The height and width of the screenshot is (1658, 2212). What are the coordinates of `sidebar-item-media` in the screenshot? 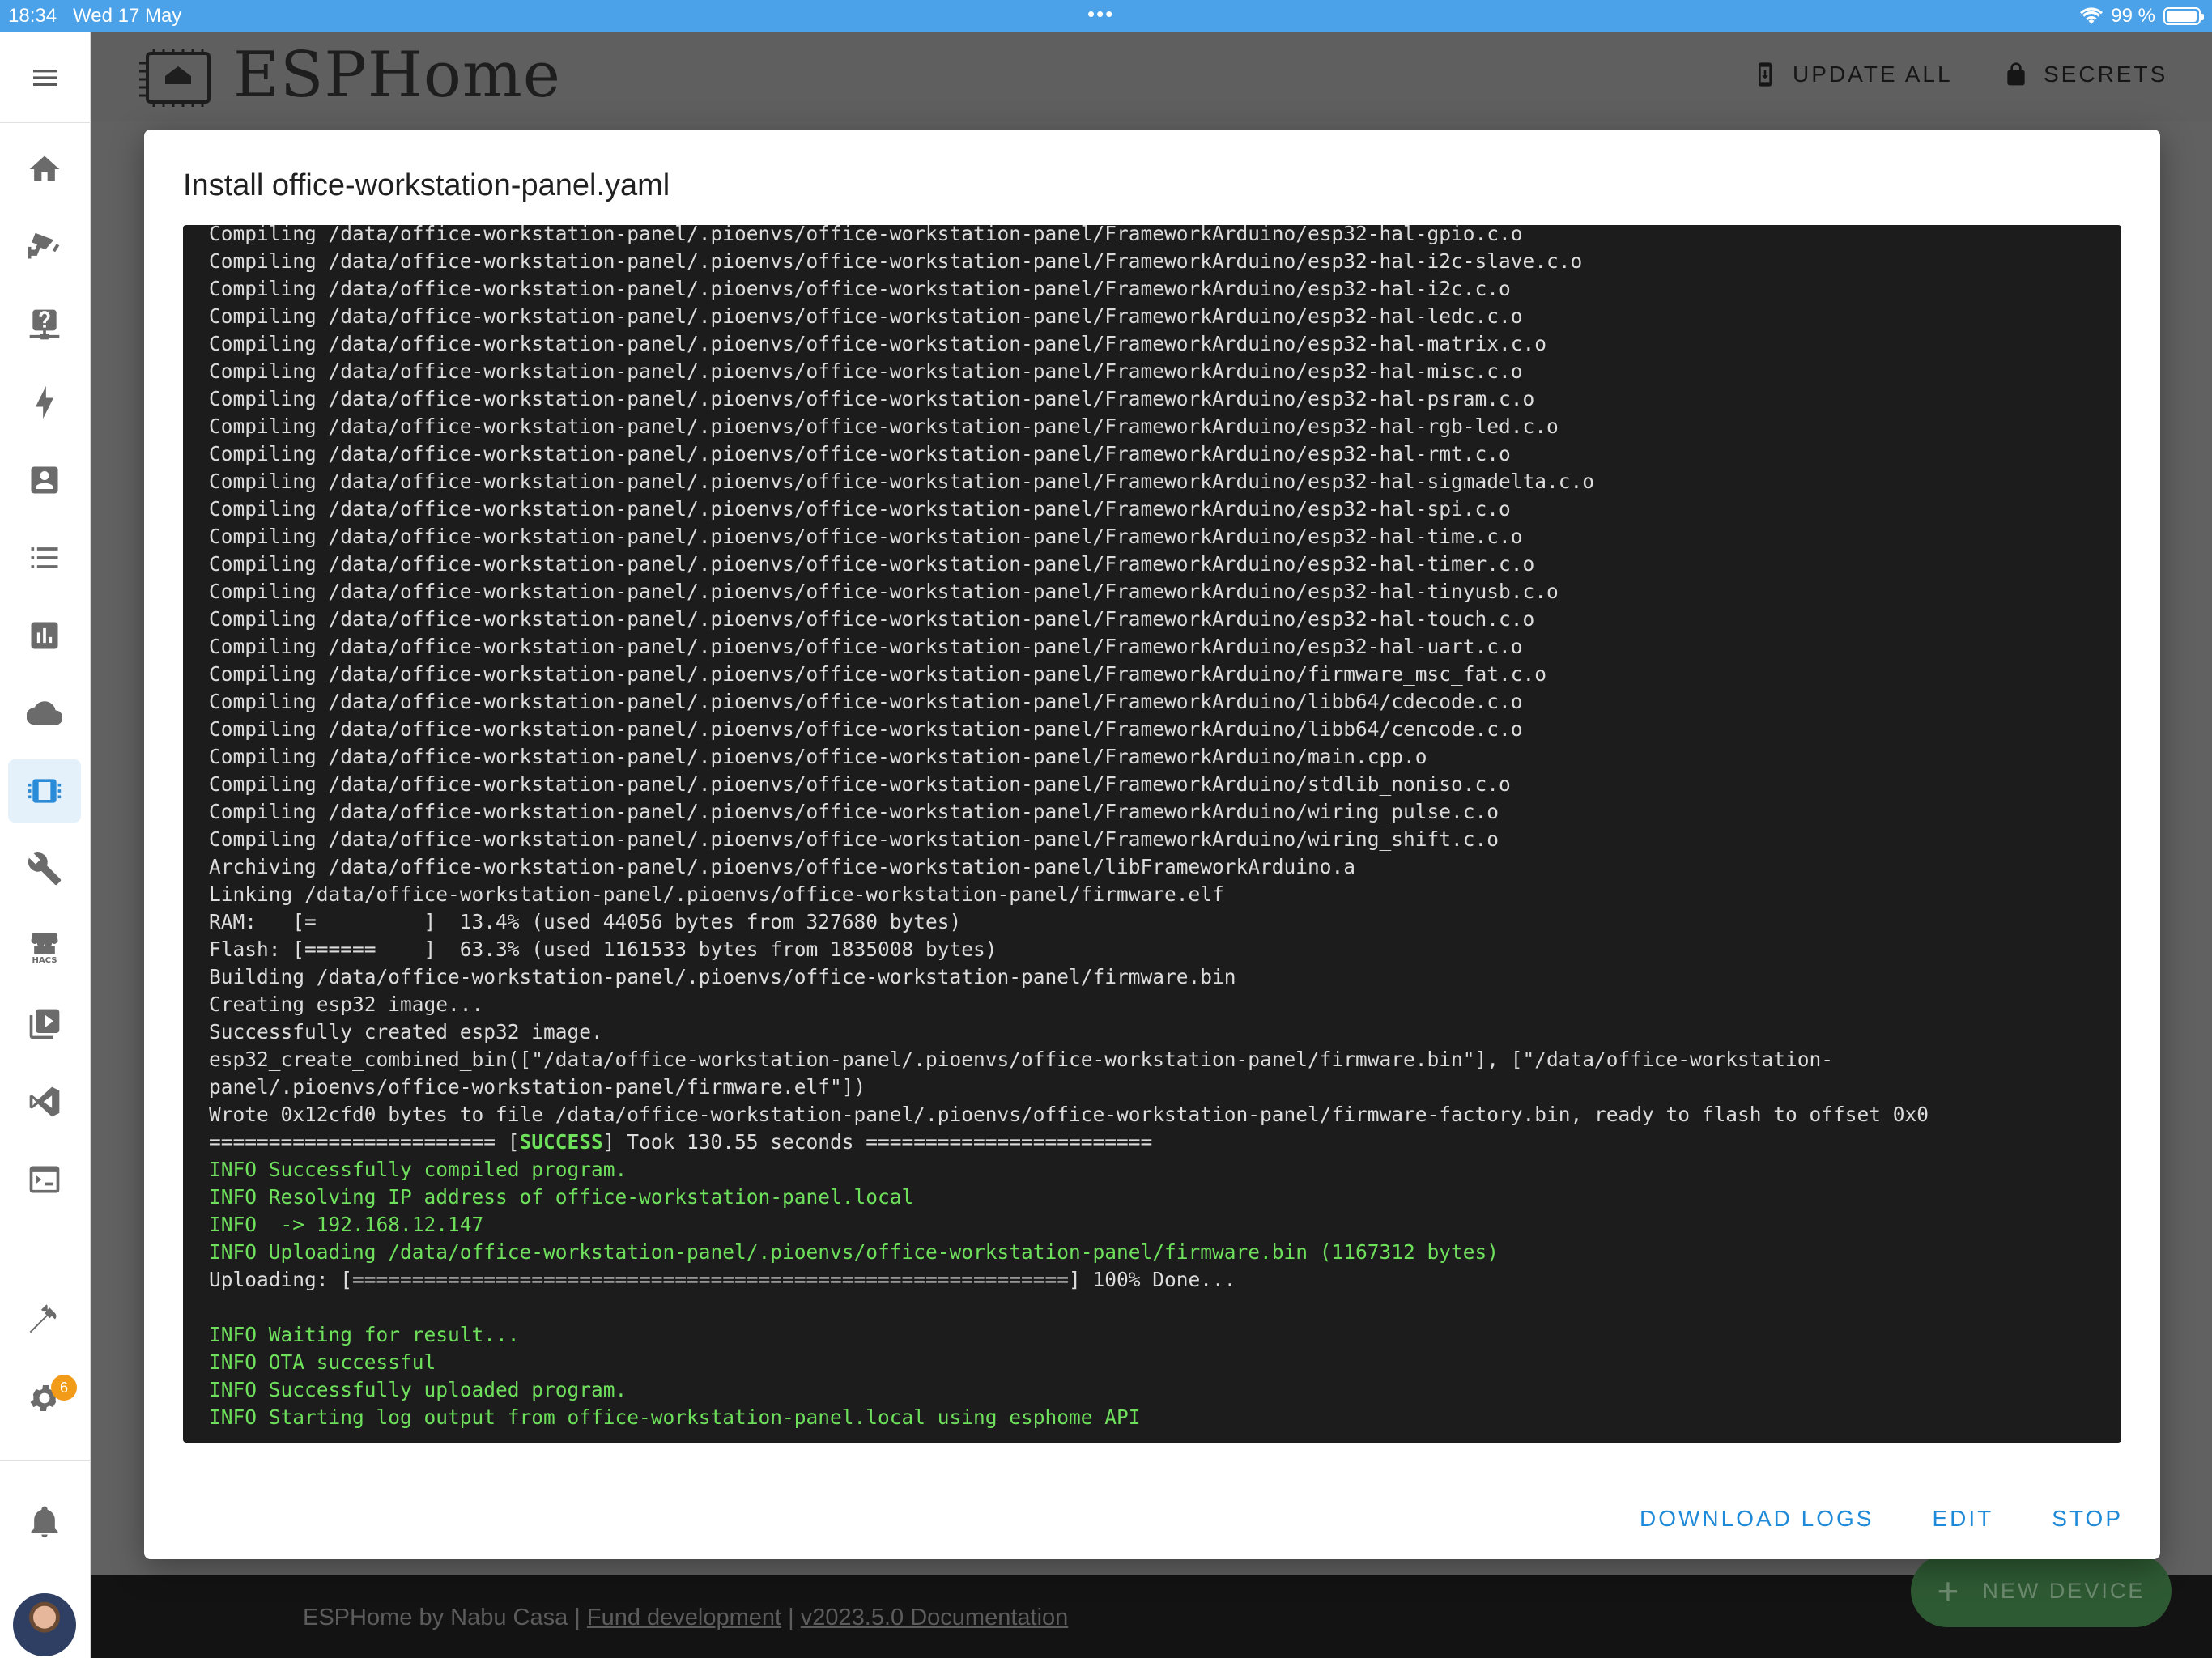 It's located at (44, 1024).